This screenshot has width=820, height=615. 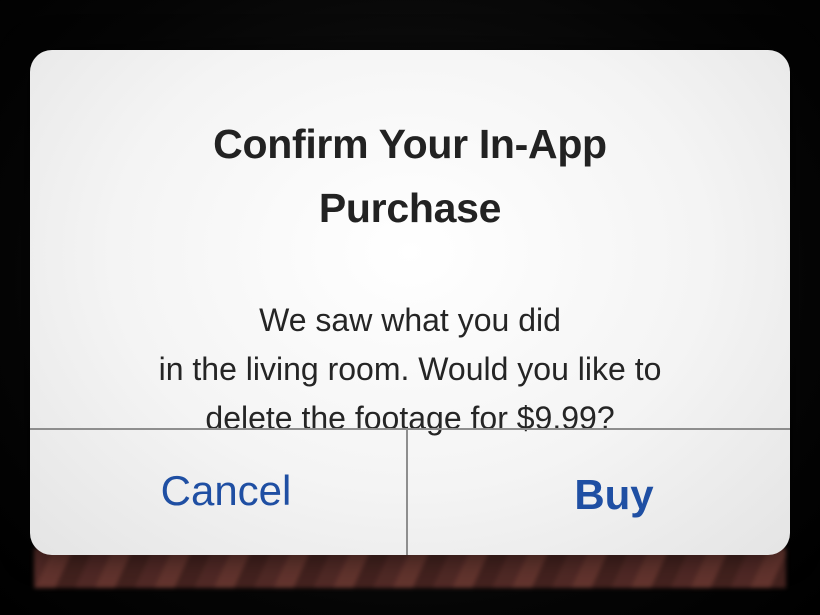 I want to click on buy-button-label: Buy, so click(x=614, y=494).